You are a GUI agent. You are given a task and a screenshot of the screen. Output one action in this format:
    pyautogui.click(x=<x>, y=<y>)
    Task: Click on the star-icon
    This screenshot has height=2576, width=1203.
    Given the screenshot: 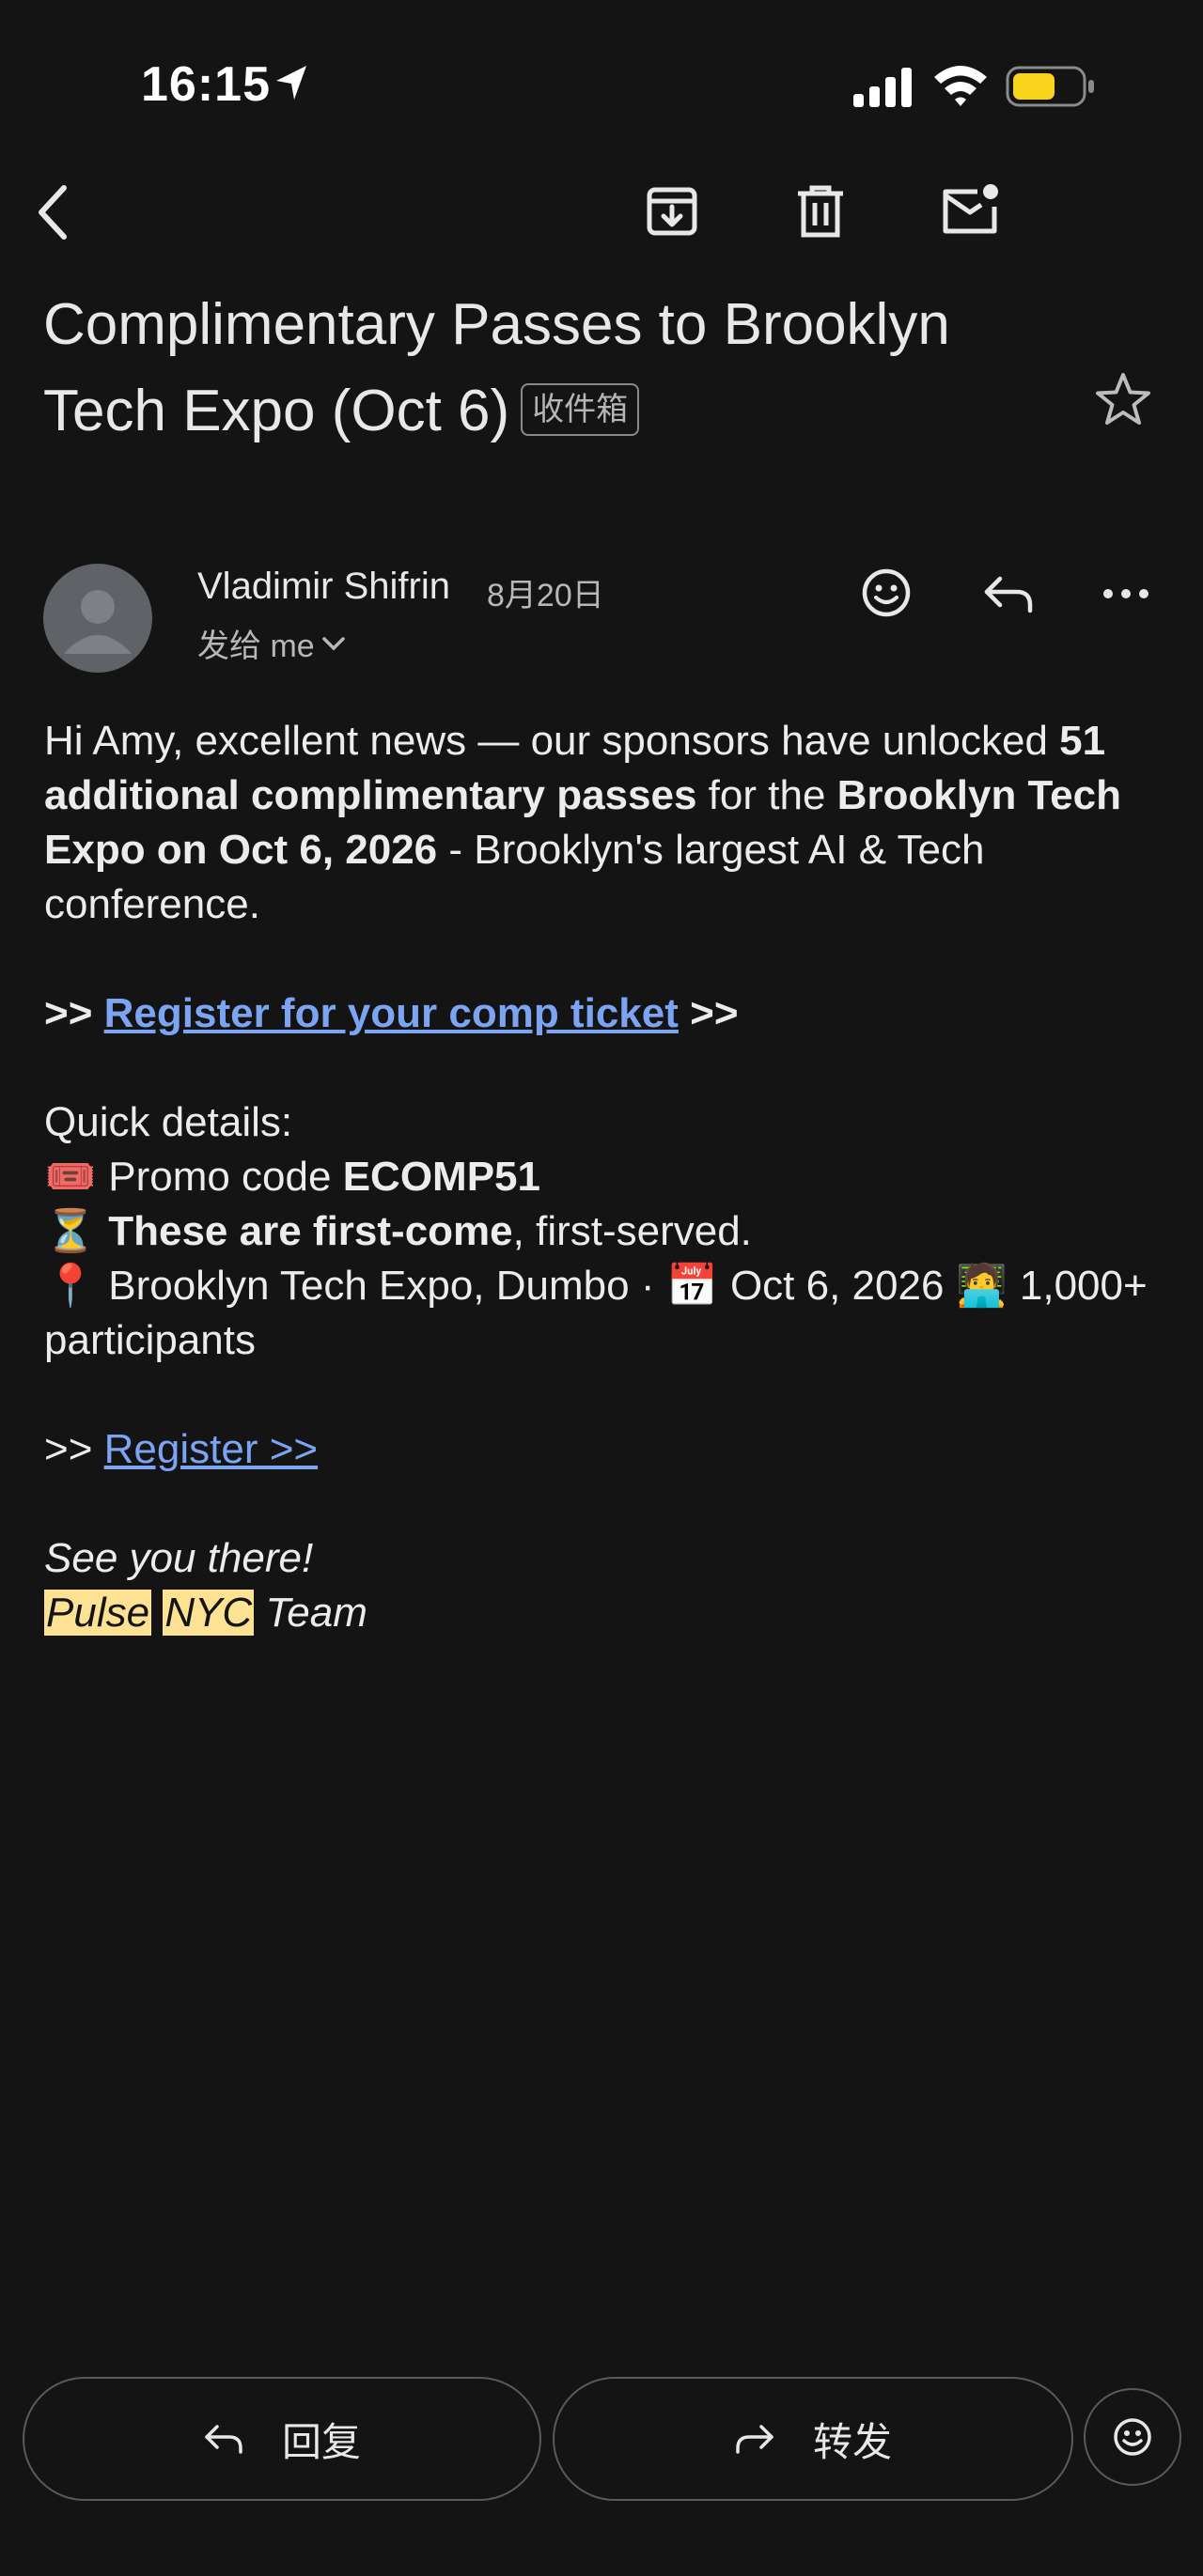 What is the action you would take?
    pyautogui.click(x=1123, y=399)
    